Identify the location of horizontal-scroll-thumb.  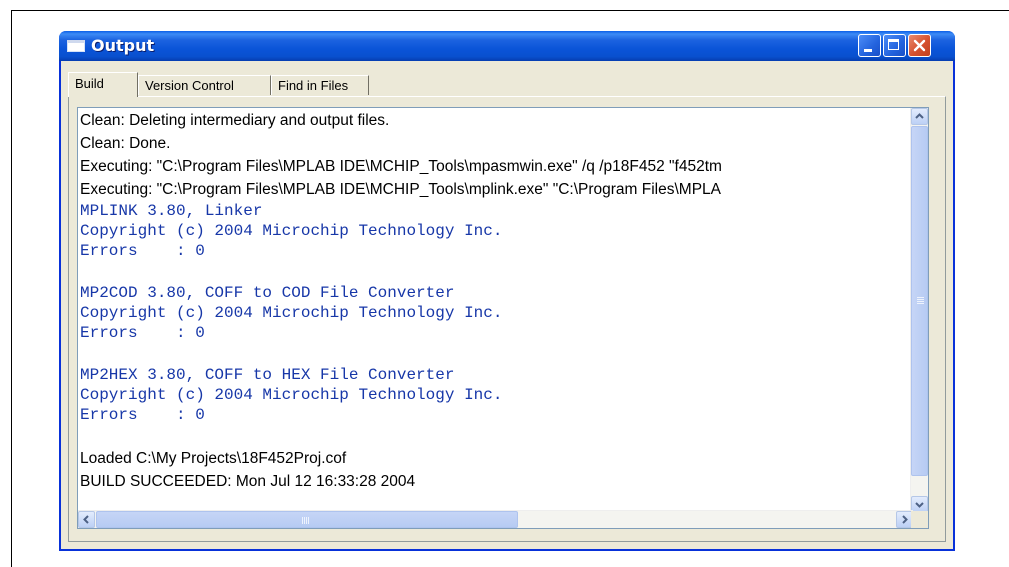
(307, 519).